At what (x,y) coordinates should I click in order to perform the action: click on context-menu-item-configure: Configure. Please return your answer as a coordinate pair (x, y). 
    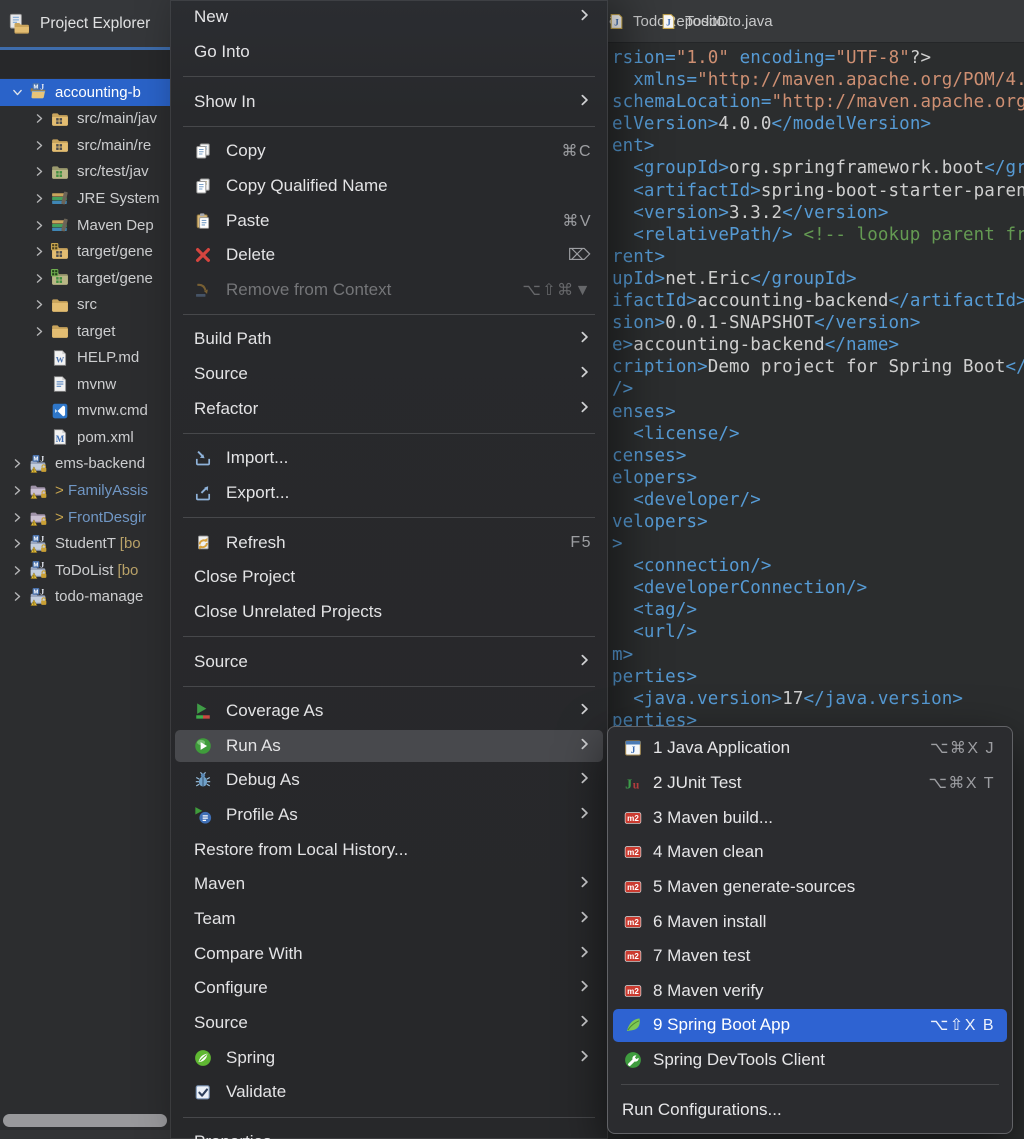
    Looking at the image, I should click on (389, 988).